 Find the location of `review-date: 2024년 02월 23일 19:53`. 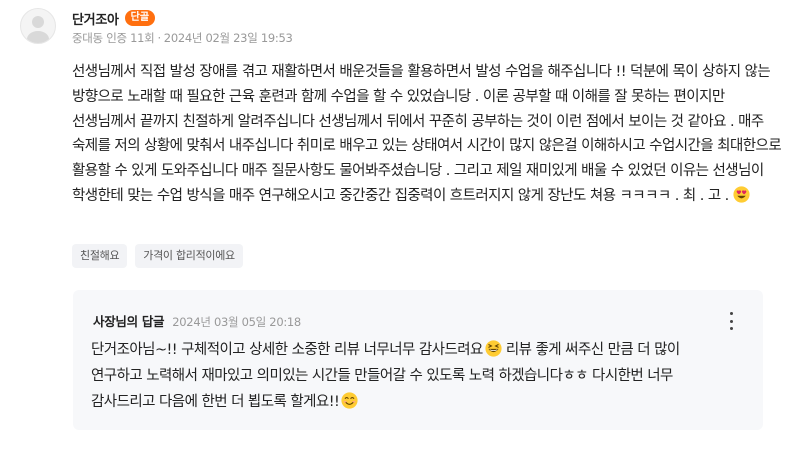

review-date: 2024년 02월 23일 19:53 is located at coordinates (228, 38).